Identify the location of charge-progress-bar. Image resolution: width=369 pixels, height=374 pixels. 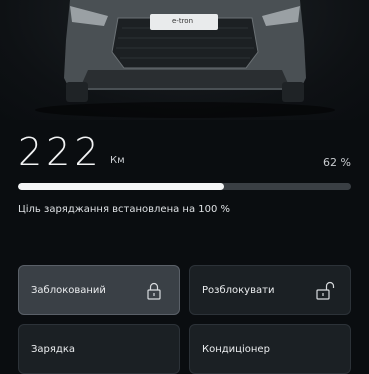
(184, 186).